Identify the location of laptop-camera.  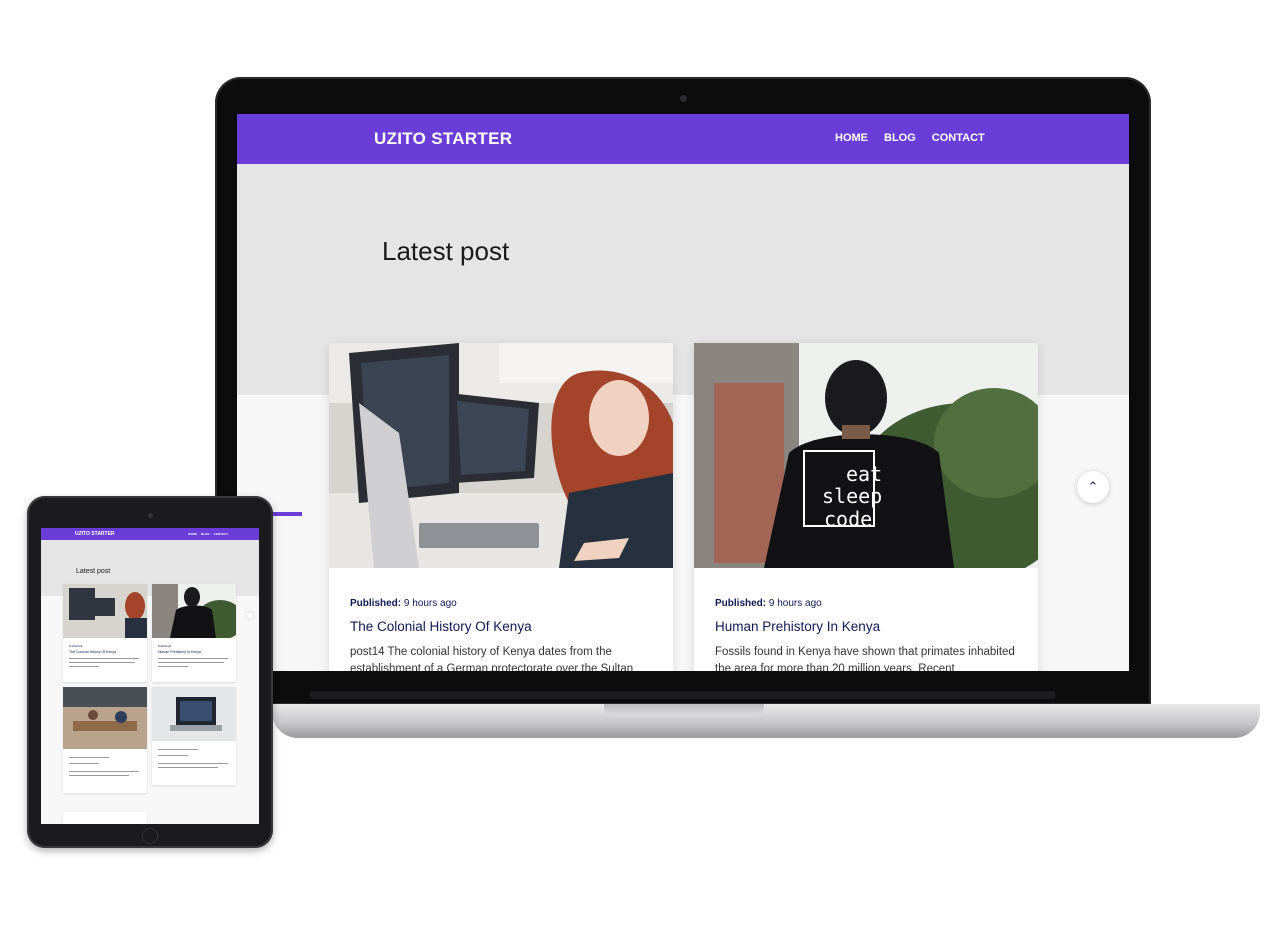
(683, 98).